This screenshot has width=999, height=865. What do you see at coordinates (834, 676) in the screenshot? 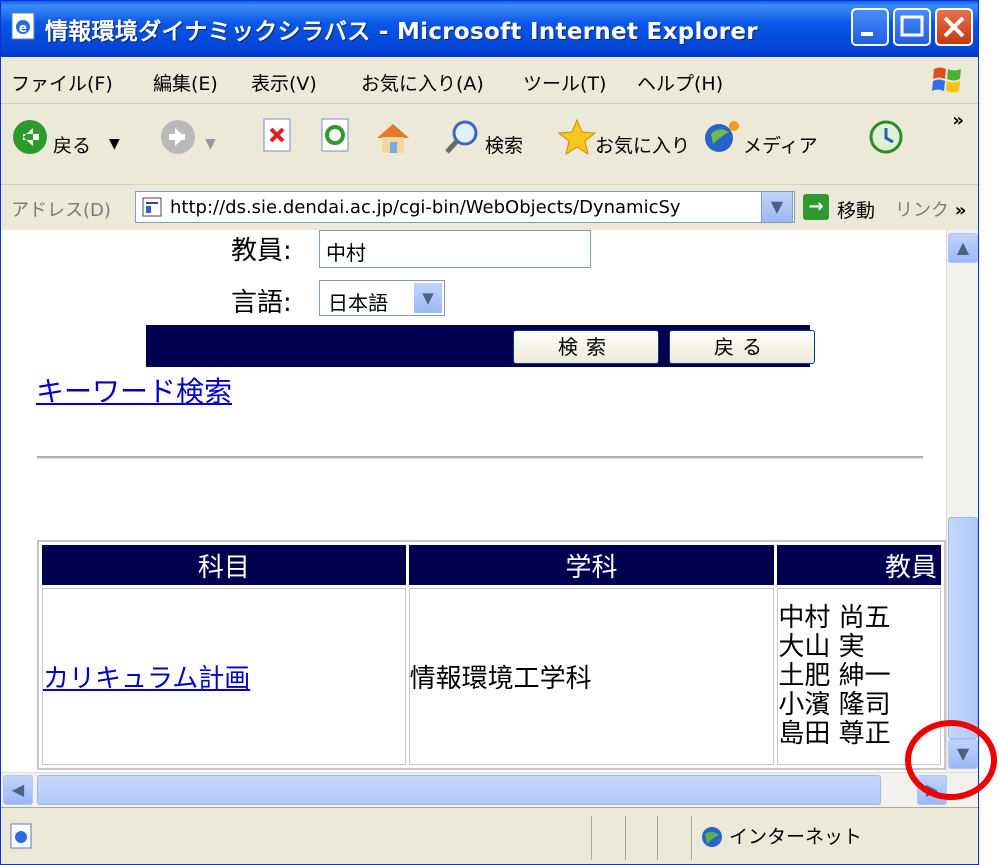
I see `teacher-name: 土肥 紳一` at bounding box center [834, 676].